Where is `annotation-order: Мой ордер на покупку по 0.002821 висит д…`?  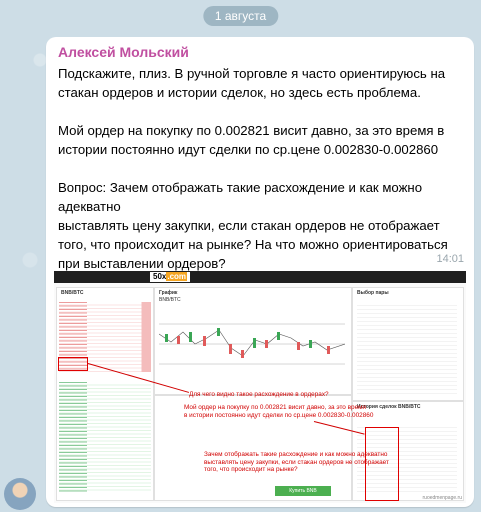
annotation-order: Мой ордер на покупку по 0.002821 висит д… is located at coordinates (279, 411).